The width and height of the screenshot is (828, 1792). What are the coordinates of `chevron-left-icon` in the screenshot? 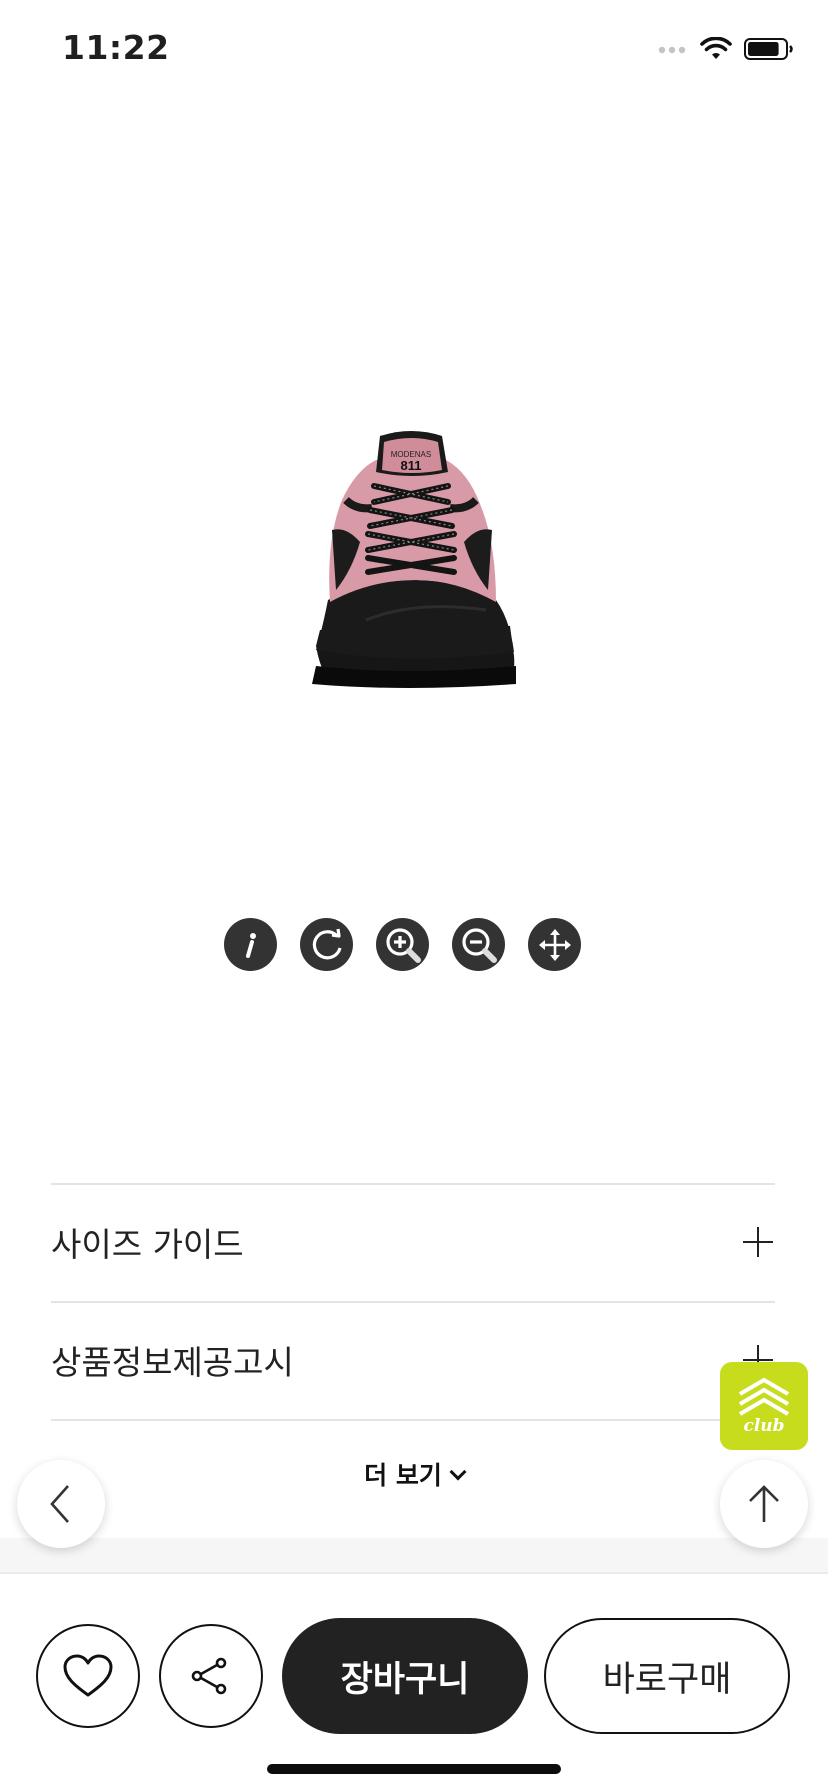 It's located at (59, 1504).